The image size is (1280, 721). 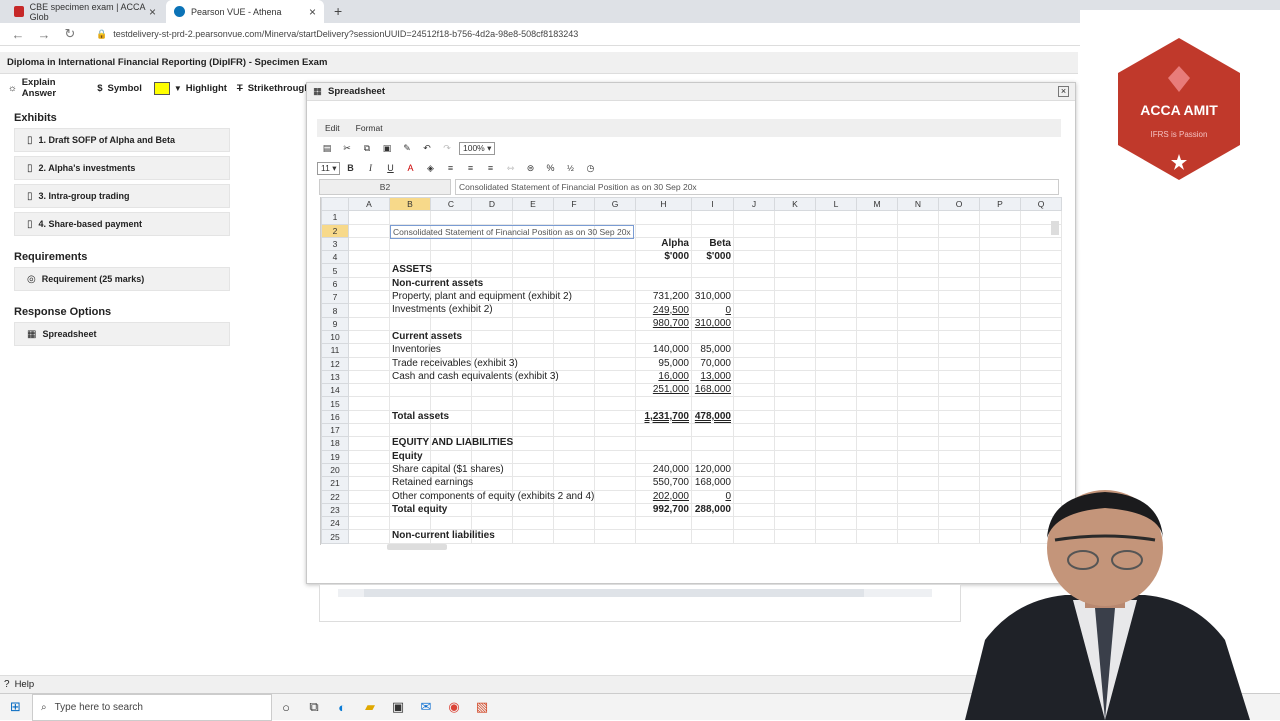 What do you see at coordinates (451, 443) in the screenshot?
I see `cell-b18: EQUITY AND LIABILITIES` at bounding box center [451, 443].